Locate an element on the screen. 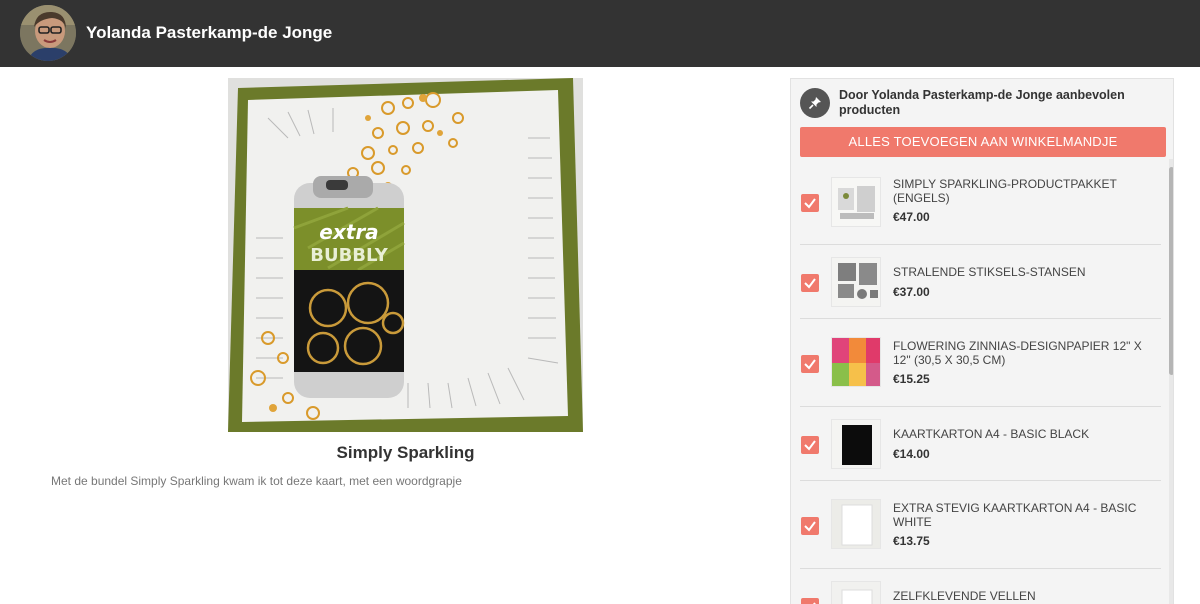  project-title: Simply Sparkling is located at coordinates (405, 452).